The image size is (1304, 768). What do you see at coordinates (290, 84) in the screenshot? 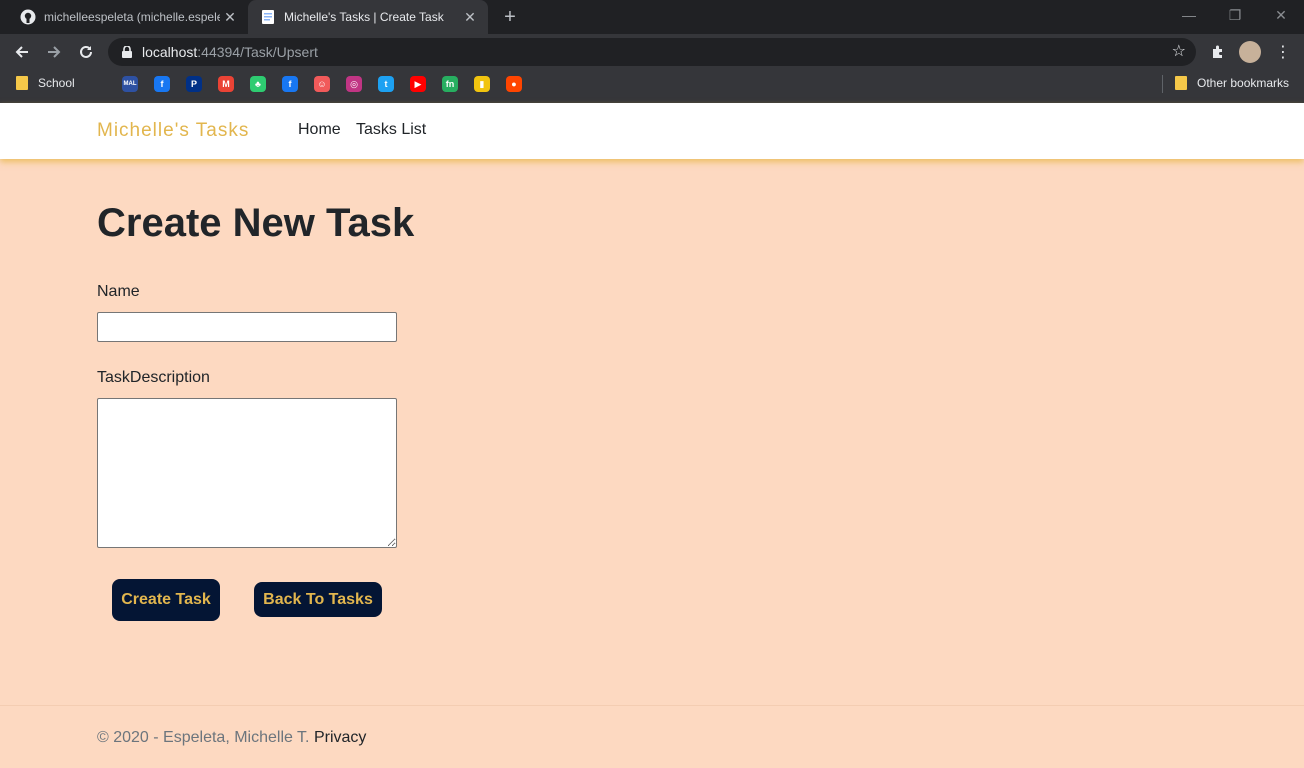
I see `facebook-bookmark-icon-2: f` at bounding box center [290, 84].